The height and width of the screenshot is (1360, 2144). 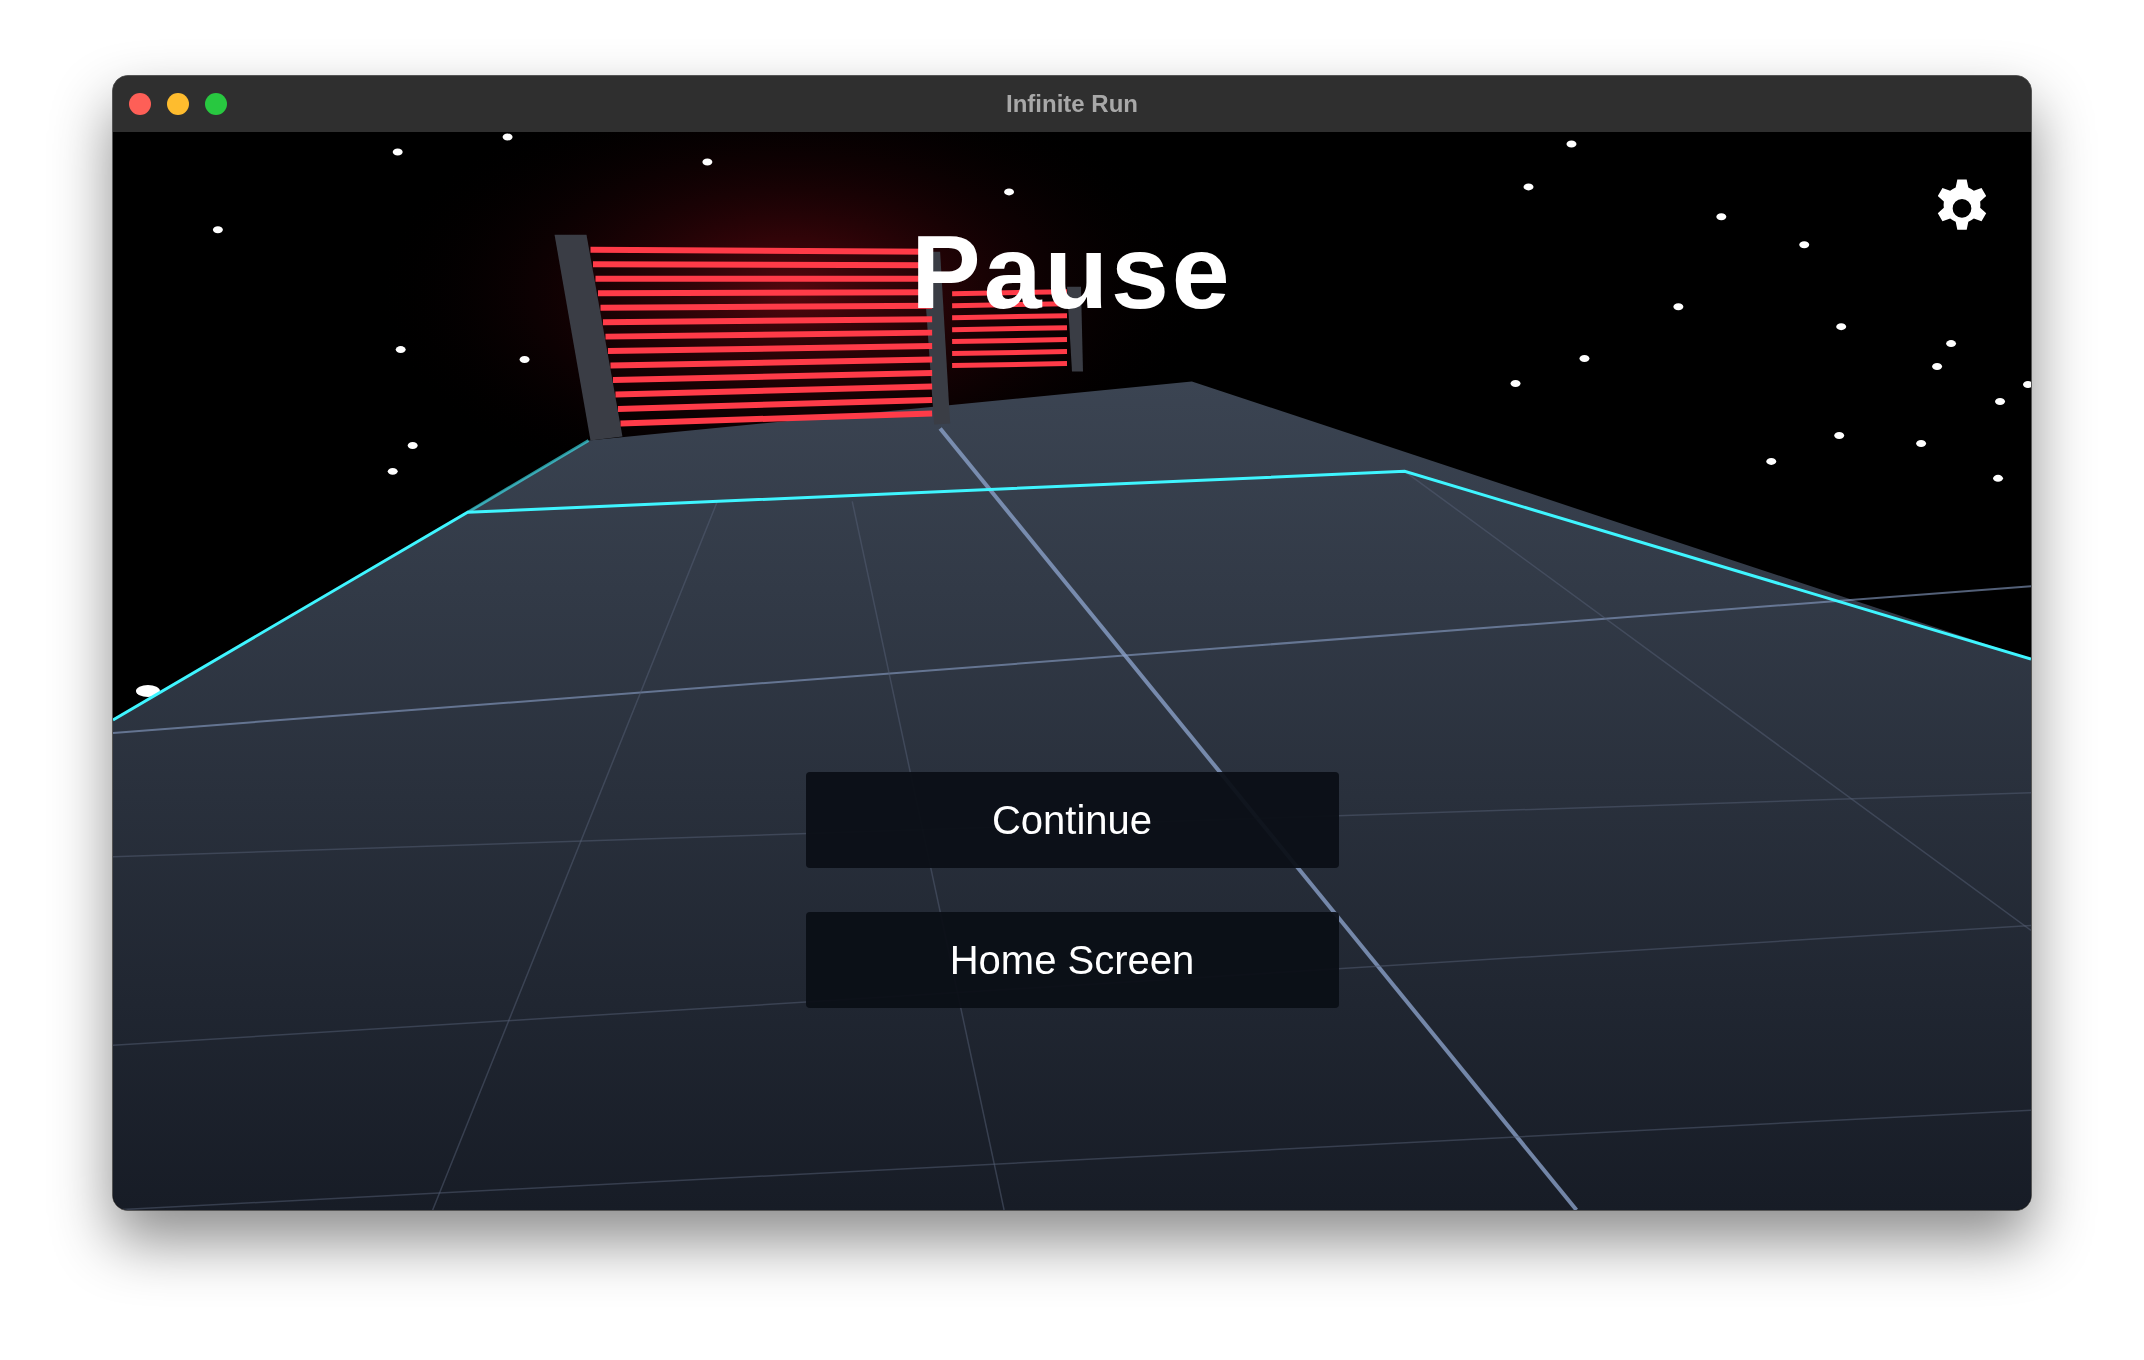 What do you see at coordinates (1072, 820) in the screenshot?
I see `menu-button: Continue` at bounding box center [1072, 820].